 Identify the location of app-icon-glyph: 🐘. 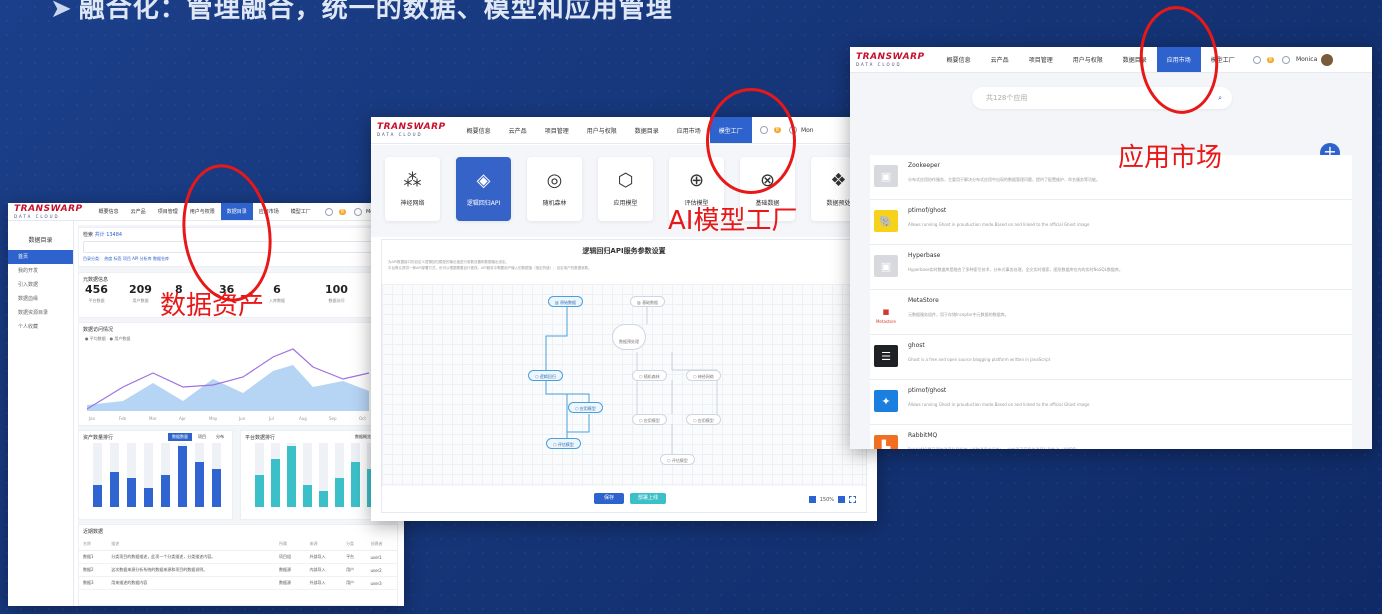
(886, 221).